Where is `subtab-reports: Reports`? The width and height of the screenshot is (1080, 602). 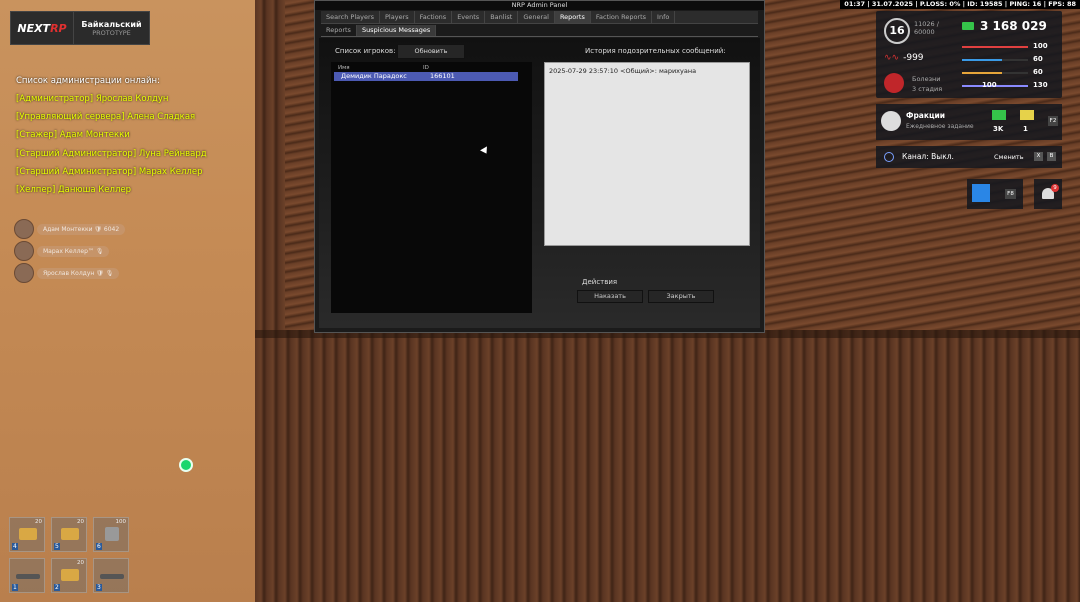 subtab-reports: Reports is located at coordinates (339, 30).